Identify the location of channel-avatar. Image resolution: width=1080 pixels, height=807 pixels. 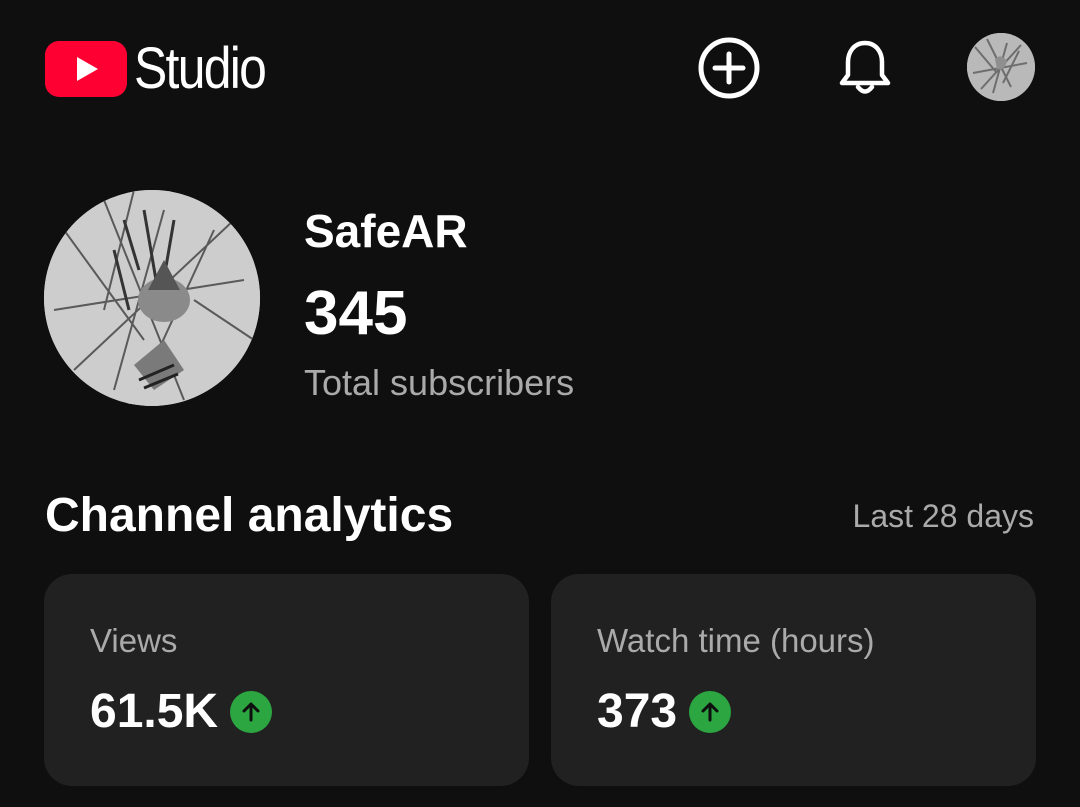
(152, 298).